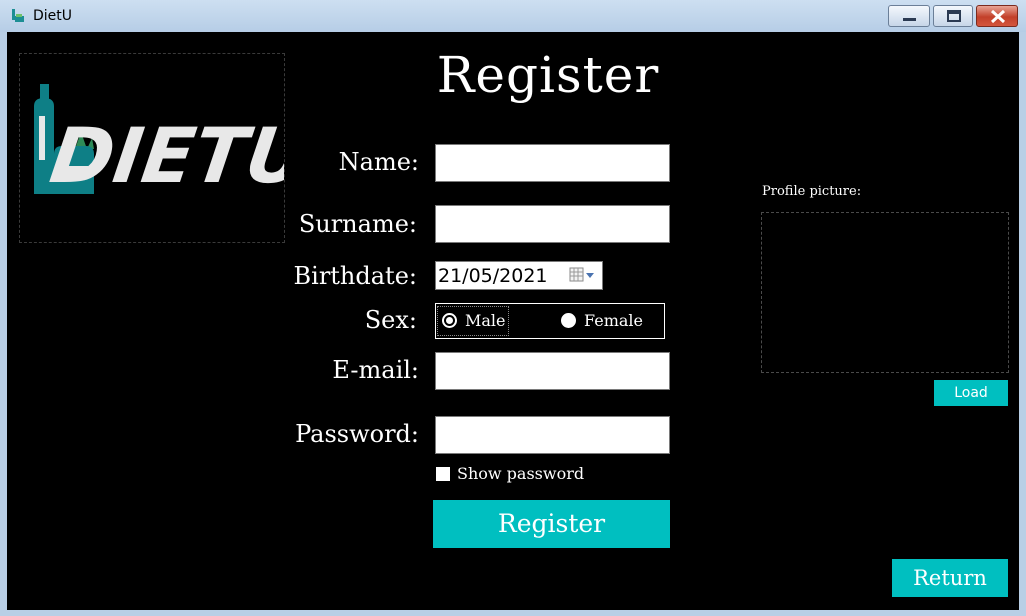 The image size is (1026, 616). Describe the element at coordinates (355, 276) in the screenshot. I see `birthdate-label: Birthdate:` at that location.